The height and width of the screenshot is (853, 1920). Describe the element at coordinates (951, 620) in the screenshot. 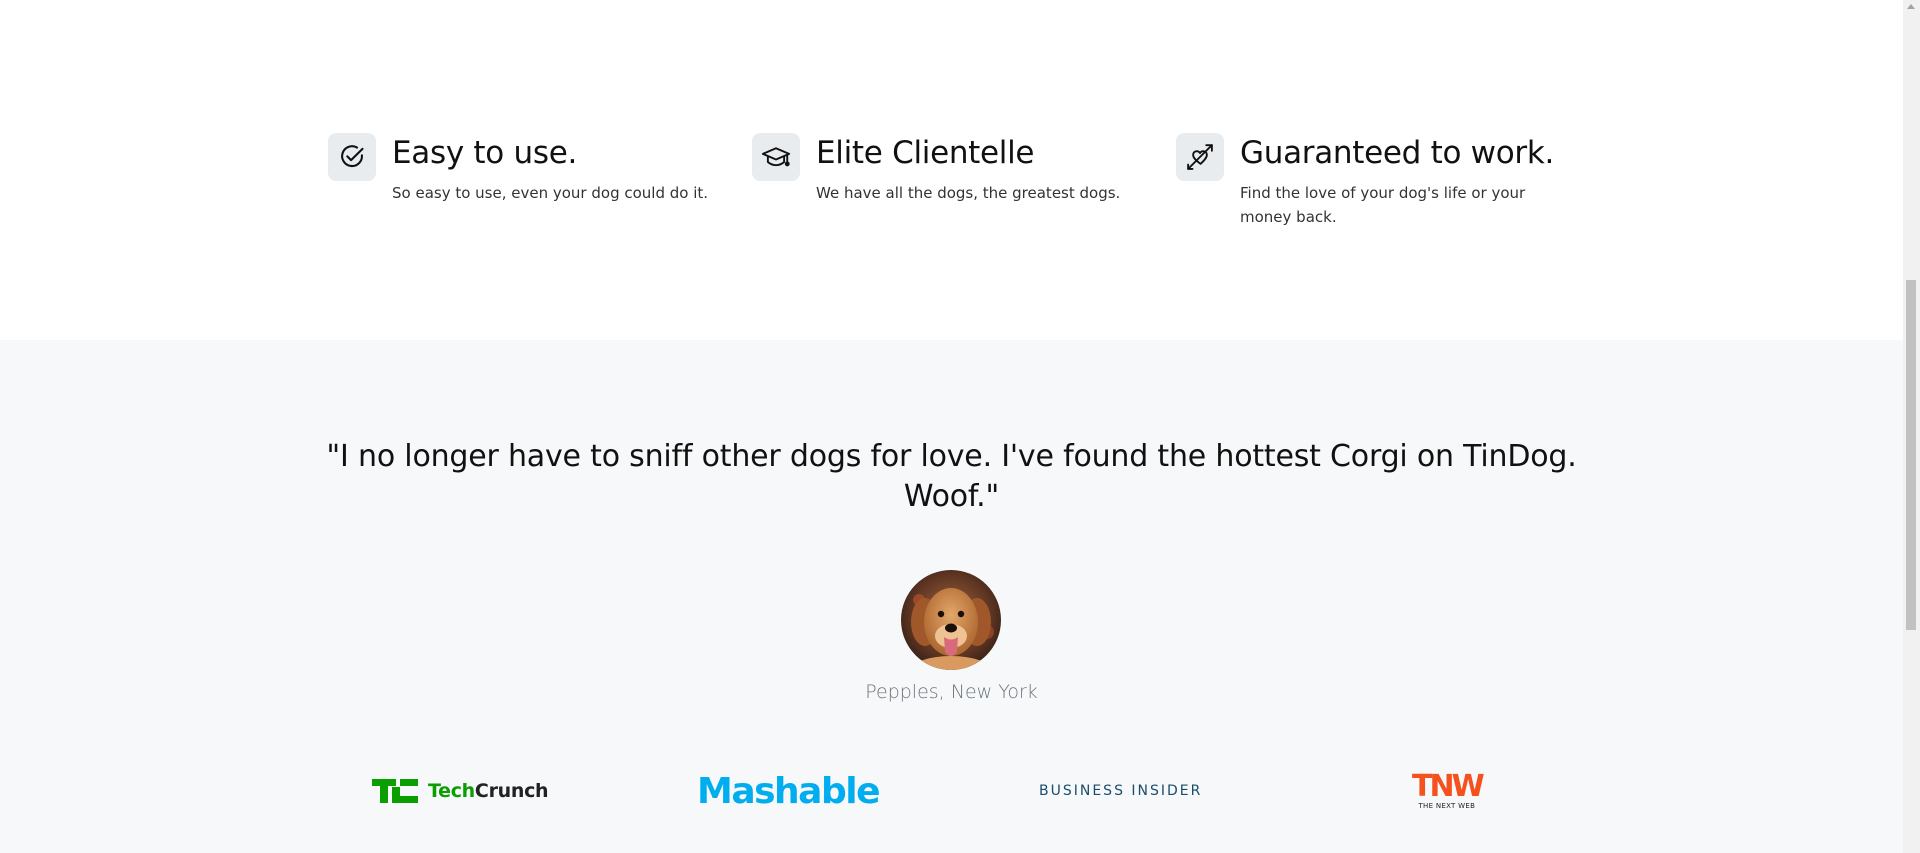

I see `dog-avatar` at that location.